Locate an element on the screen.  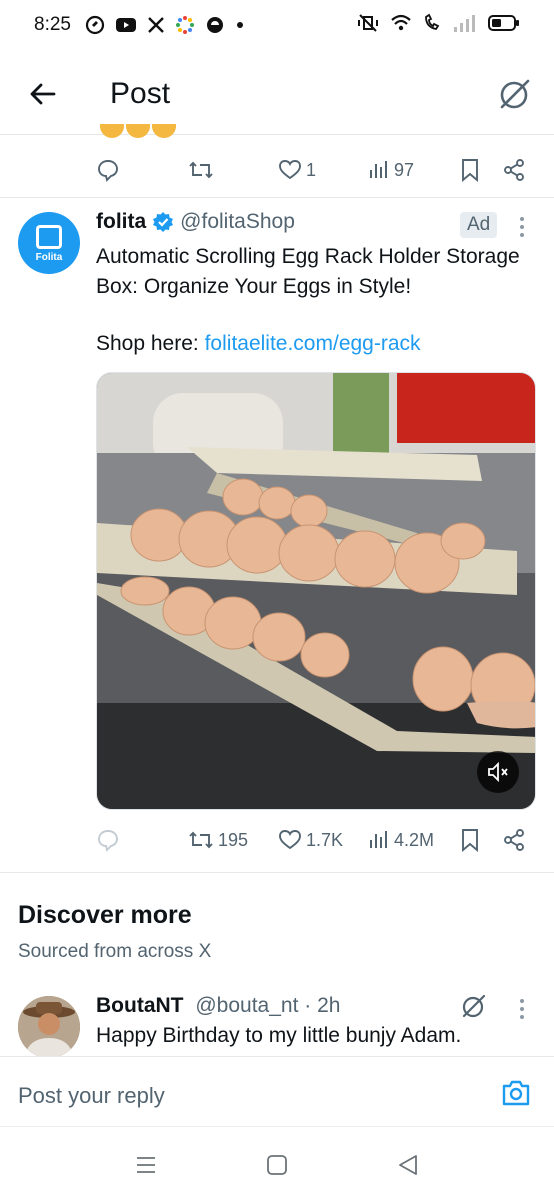
views-button: 4.2M is located at coordinates (401, 840).